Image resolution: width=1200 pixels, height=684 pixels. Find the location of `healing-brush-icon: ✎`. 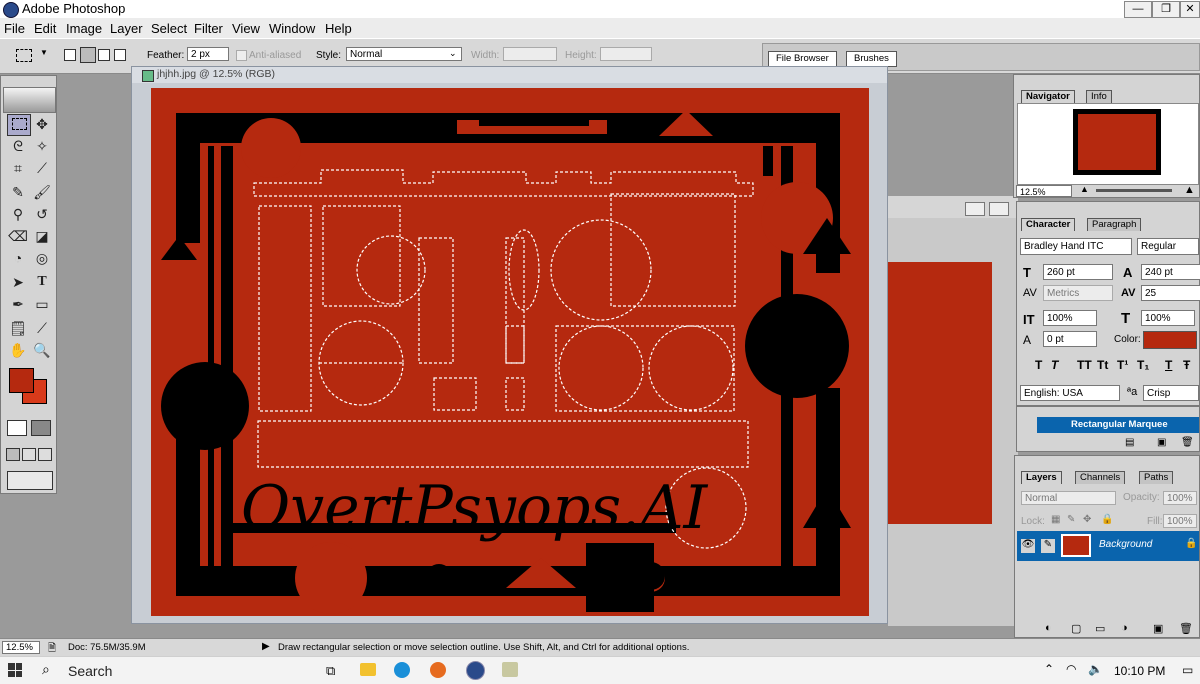

healing-brush-icon: ✎ is located at coordinates (18, 192).